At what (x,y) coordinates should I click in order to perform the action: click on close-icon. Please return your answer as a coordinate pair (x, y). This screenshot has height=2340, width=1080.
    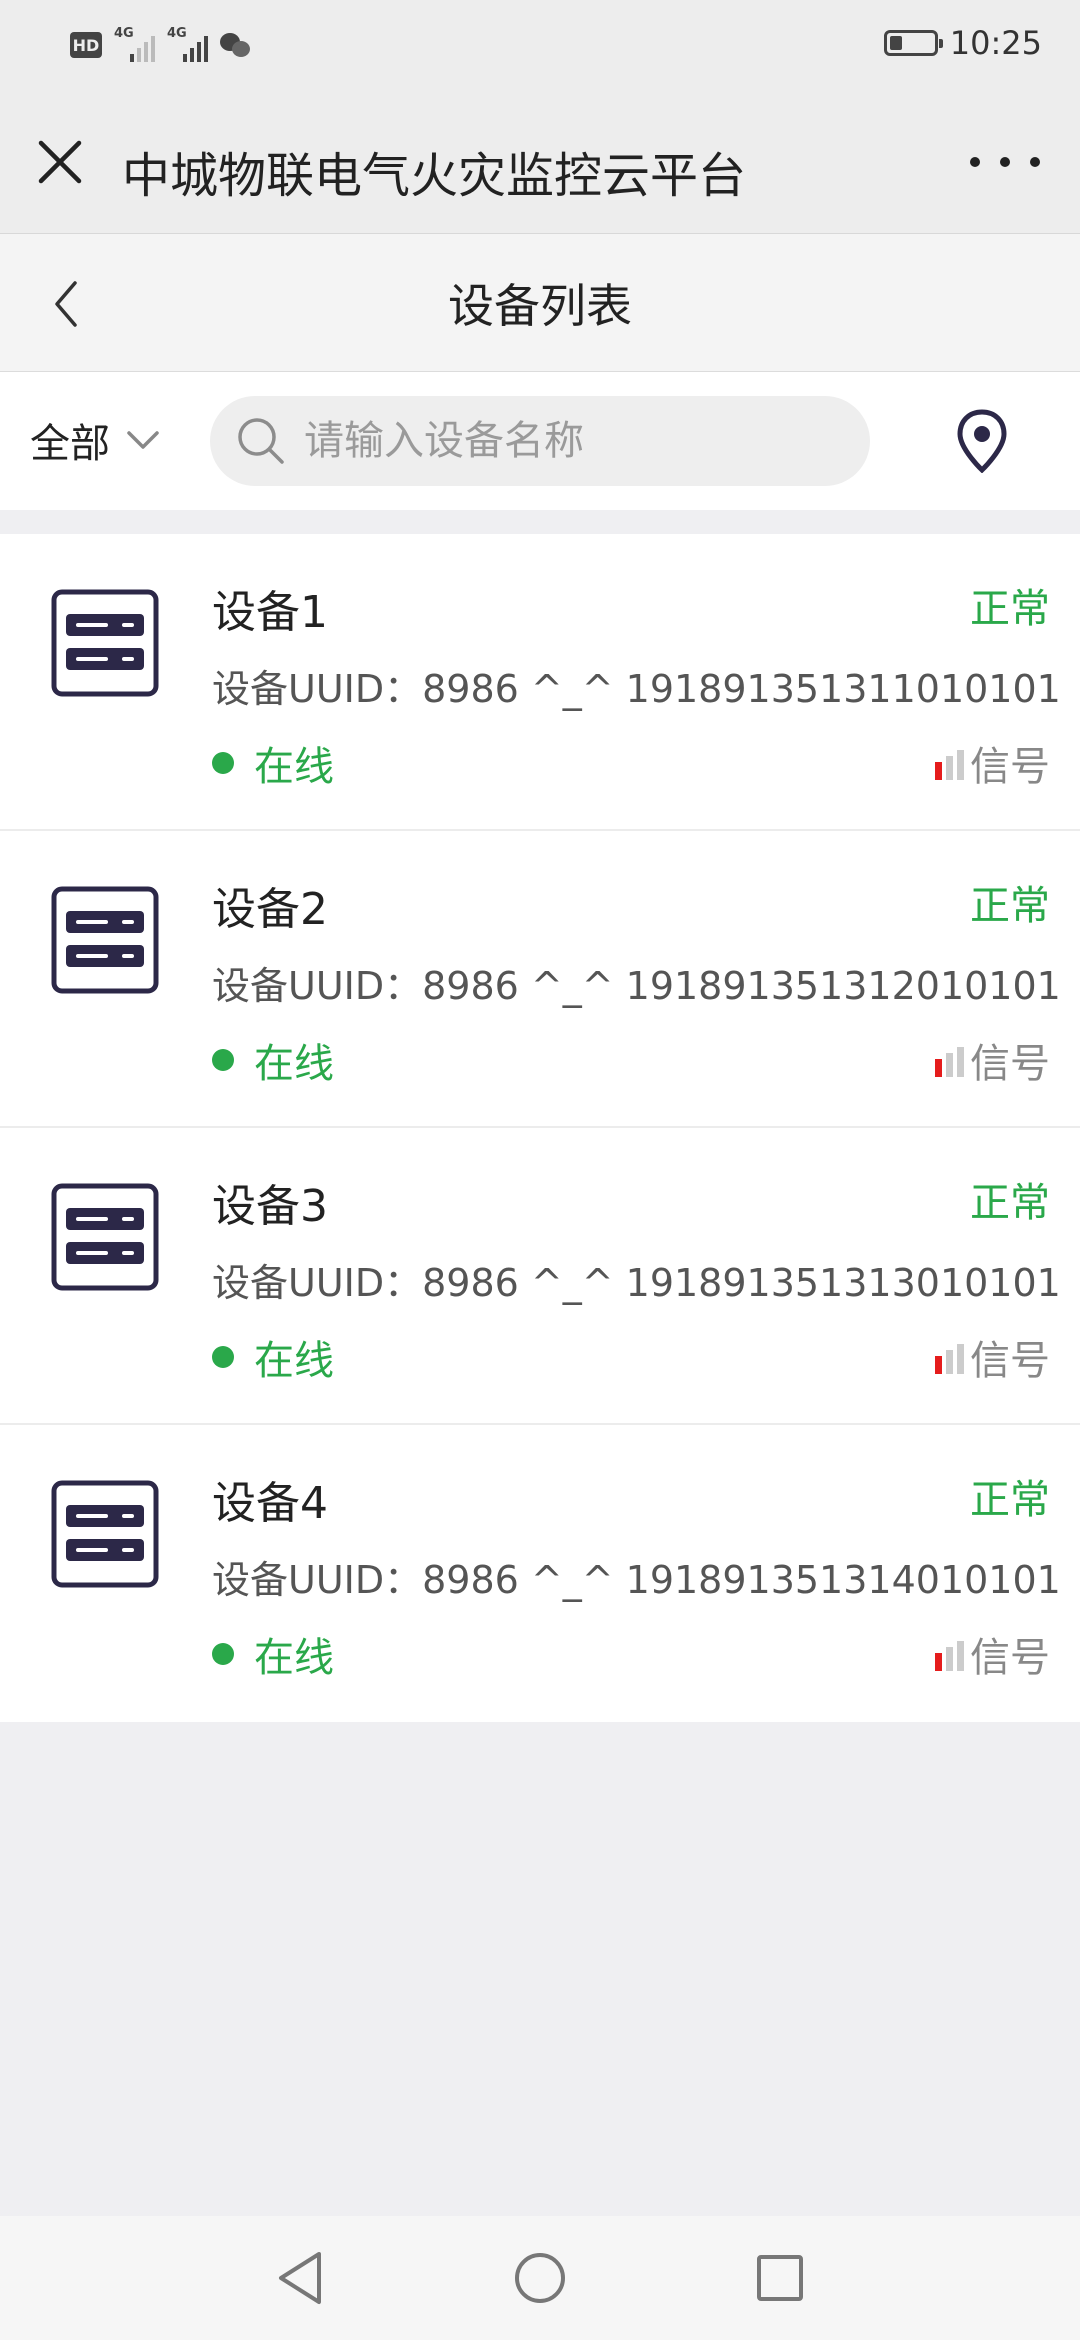
    Looking at the image, I should click on (60, 162).